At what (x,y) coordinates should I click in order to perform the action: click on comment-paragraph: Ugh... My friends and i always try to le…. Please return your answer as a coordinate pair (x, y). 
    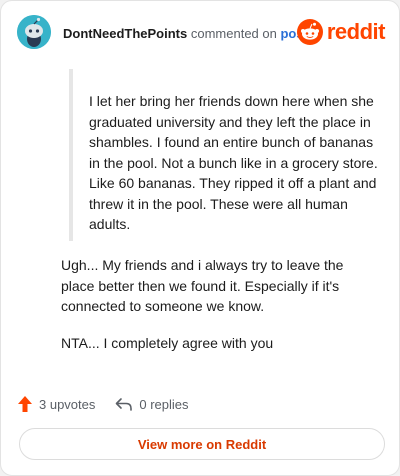
    Looking at the image, I should click on (202, 285).